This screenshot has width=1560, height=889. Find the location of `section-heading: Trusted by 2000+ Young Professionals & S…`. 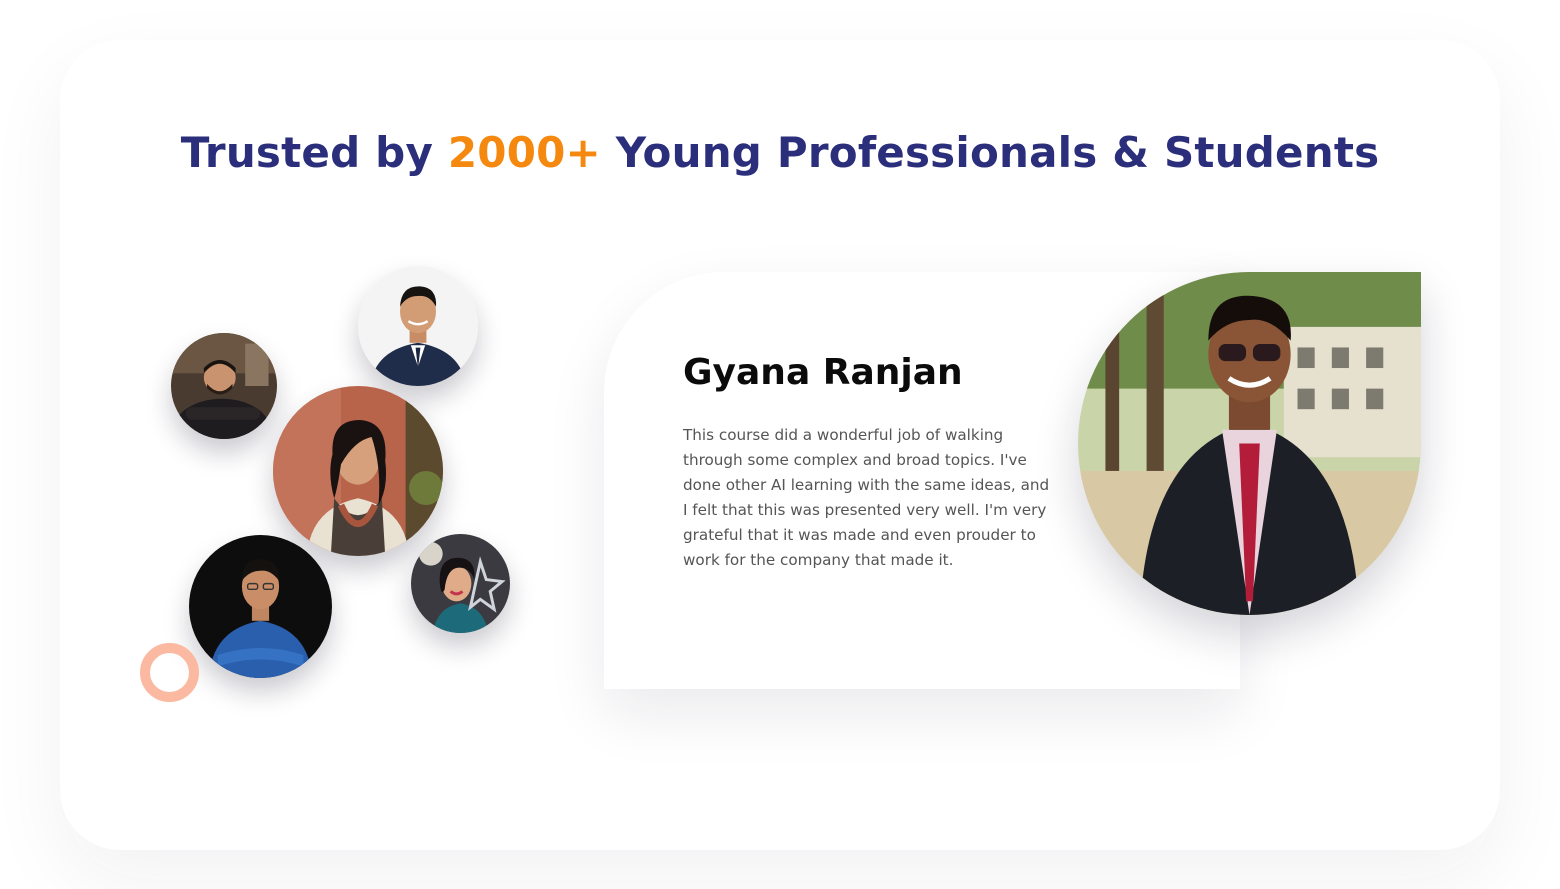

section-heading: Trusted by 2000+ Young Professionals & S… is located at coordinates (780, 152).